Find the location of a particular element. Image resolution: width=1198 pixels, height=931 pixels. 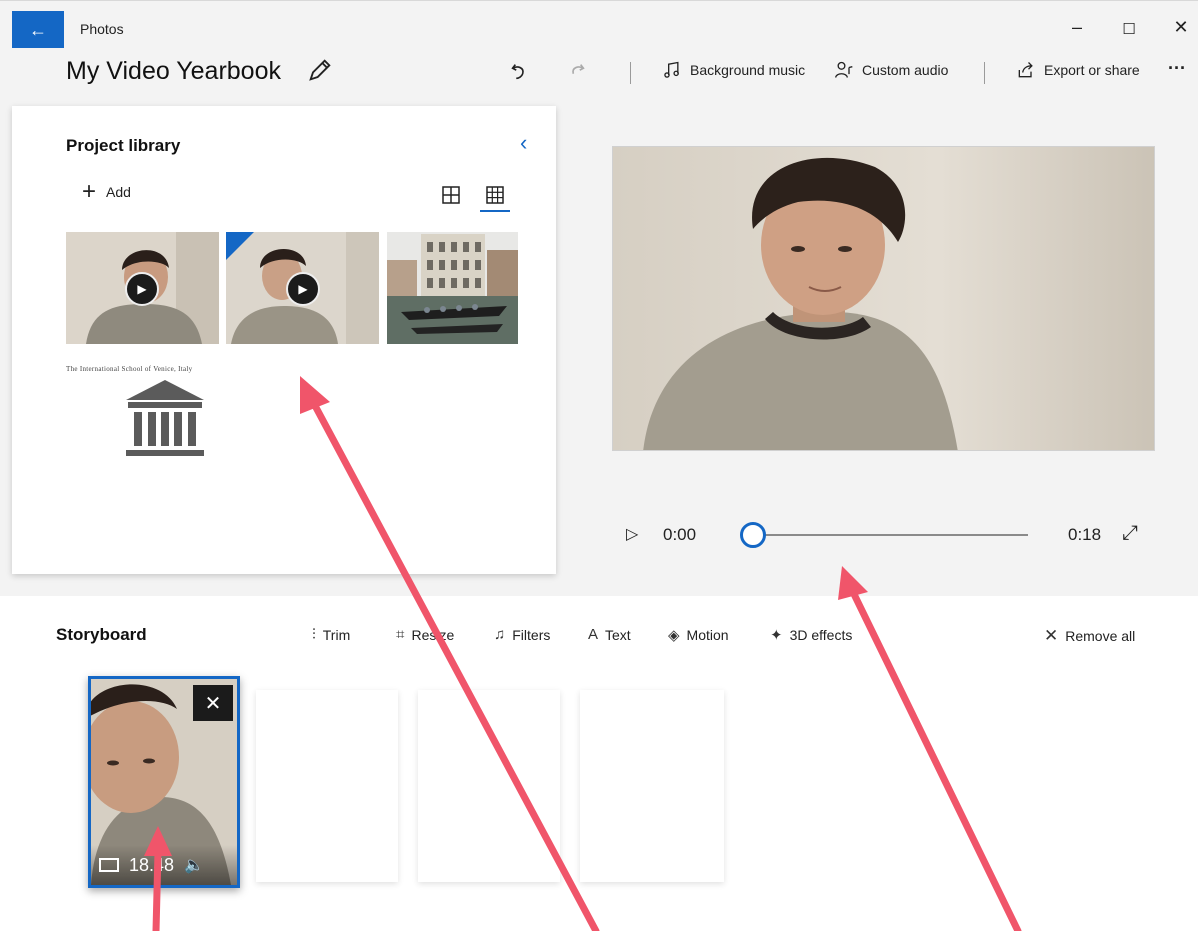

close-button: ✕ is located at coordinates (1181, 27).